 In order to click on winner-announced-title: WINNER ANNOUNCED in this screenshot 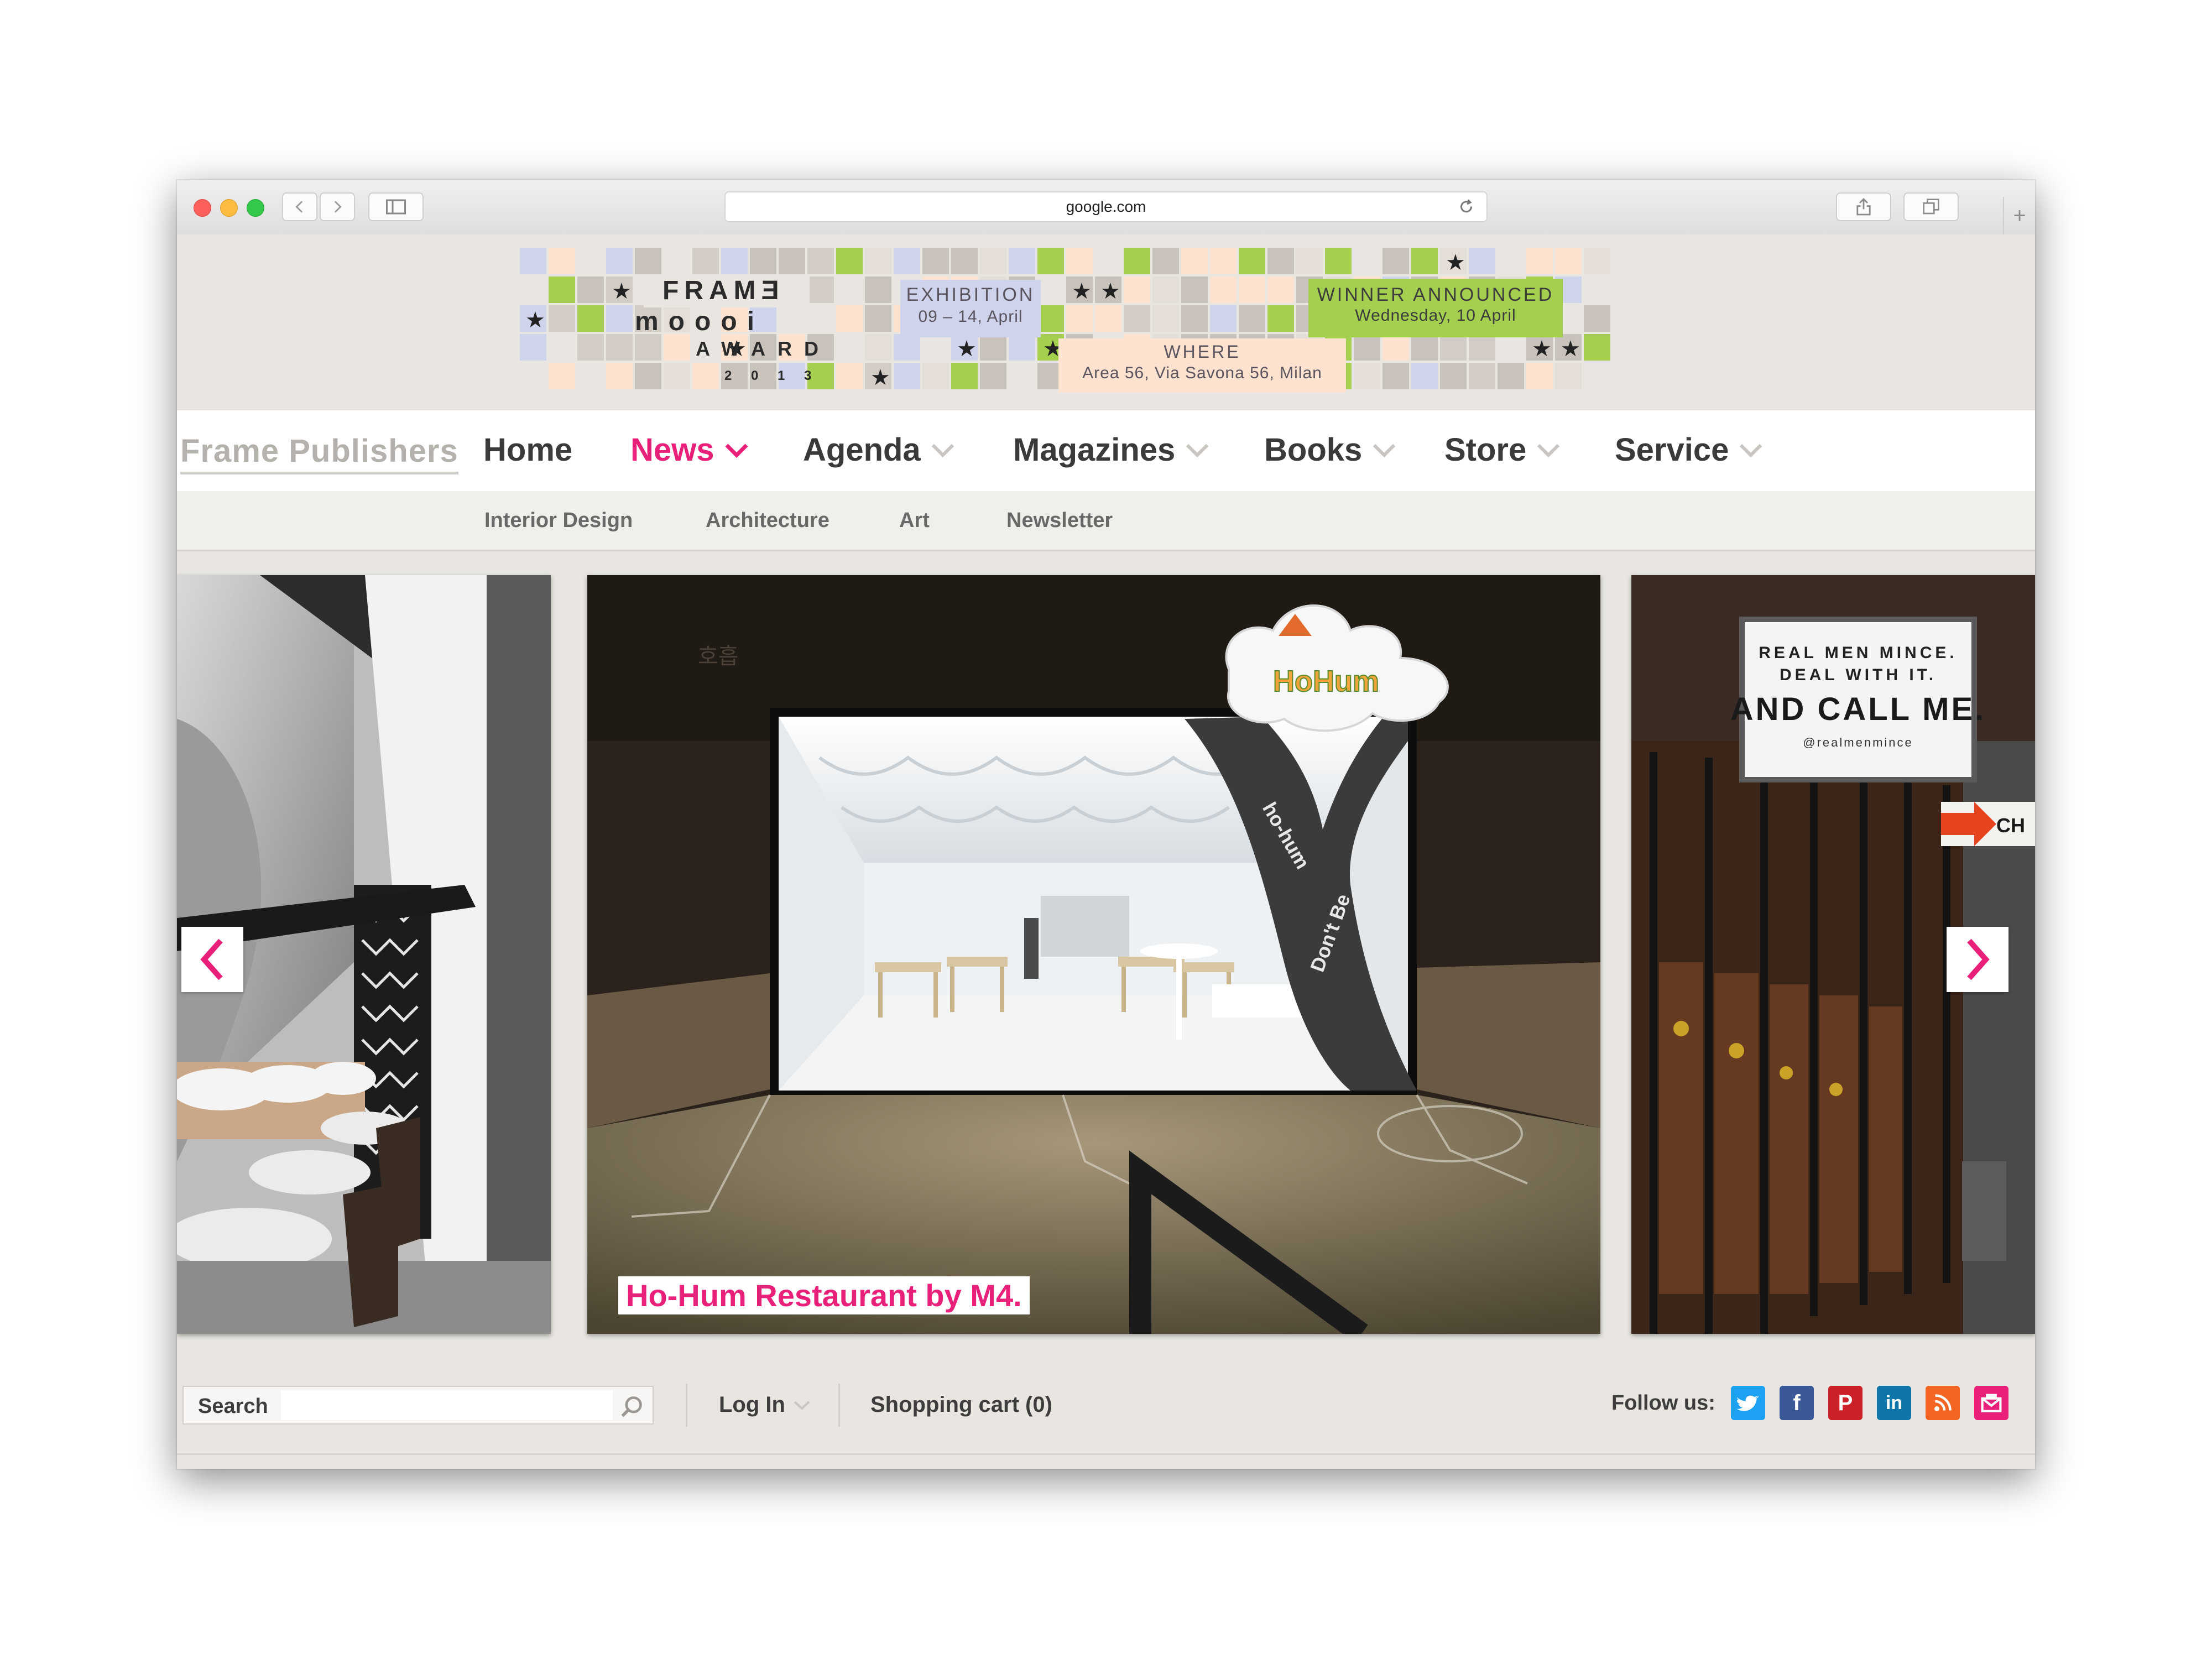, I will do `click(1436, 295)`.